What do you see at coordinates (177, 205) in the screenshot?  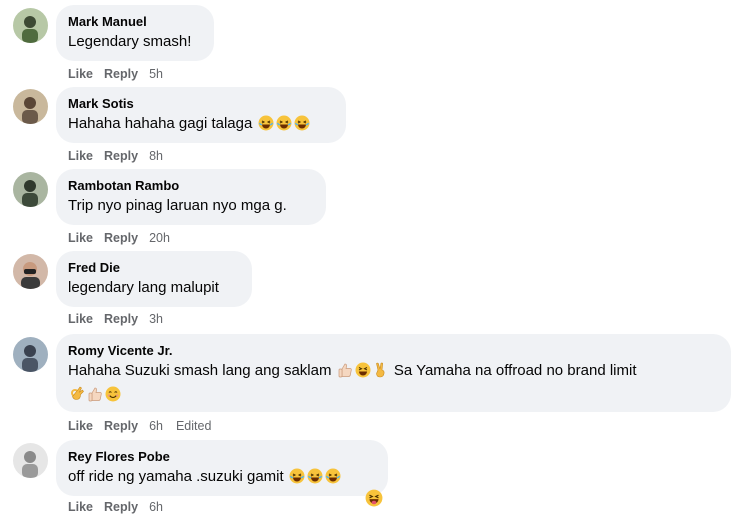 I see `comment-text: Trip nyo pinag laruan nyo mga g.` at bounding box center [177, 205].